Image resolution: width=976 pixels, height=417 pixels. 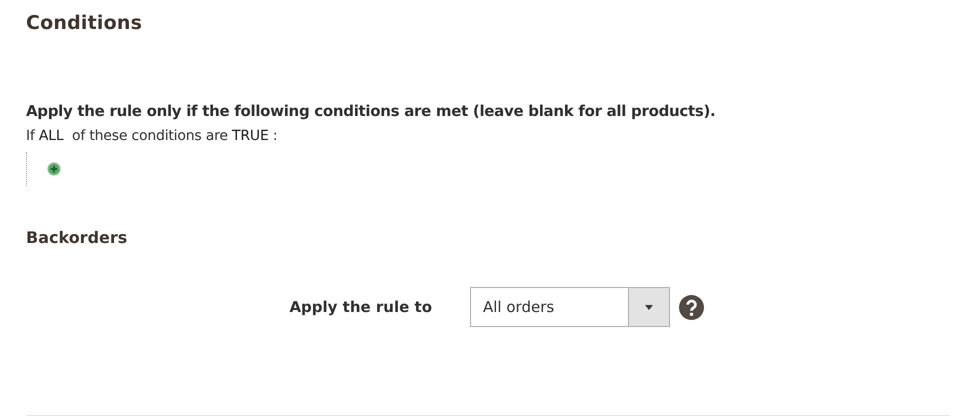 What do you see at coordinates (152, 136) in the screenshot?
I see `conditions-sentence: If ALL of these conditions are TRUE :` at bounding box center [152, 136].